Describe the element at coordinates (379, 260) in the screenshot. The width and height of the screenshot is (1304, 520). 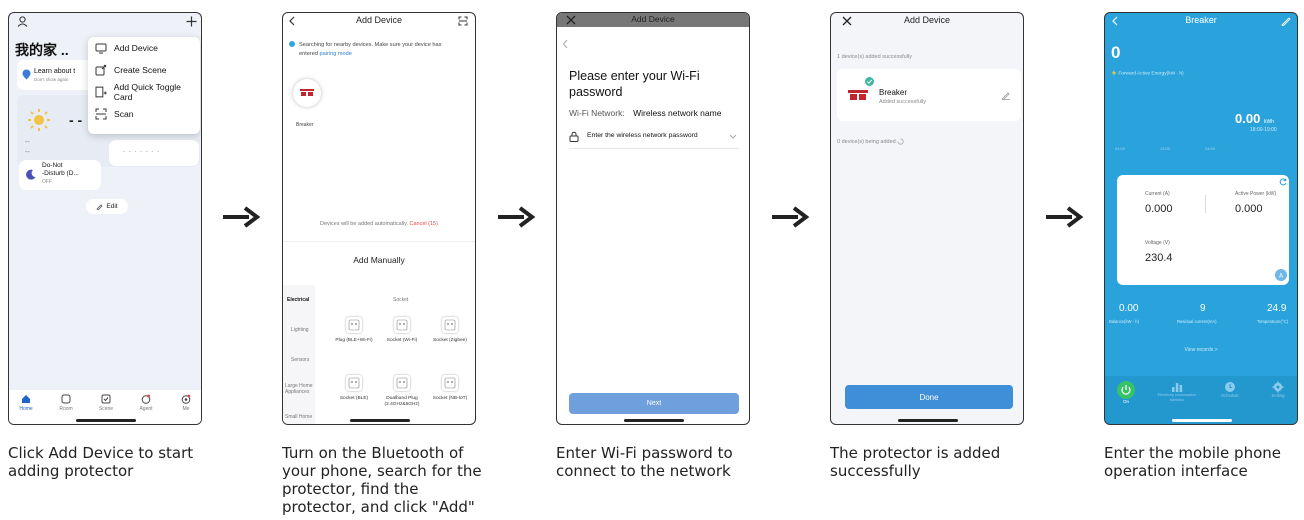
I see `add-manually-heading: Add Manually` at that location.